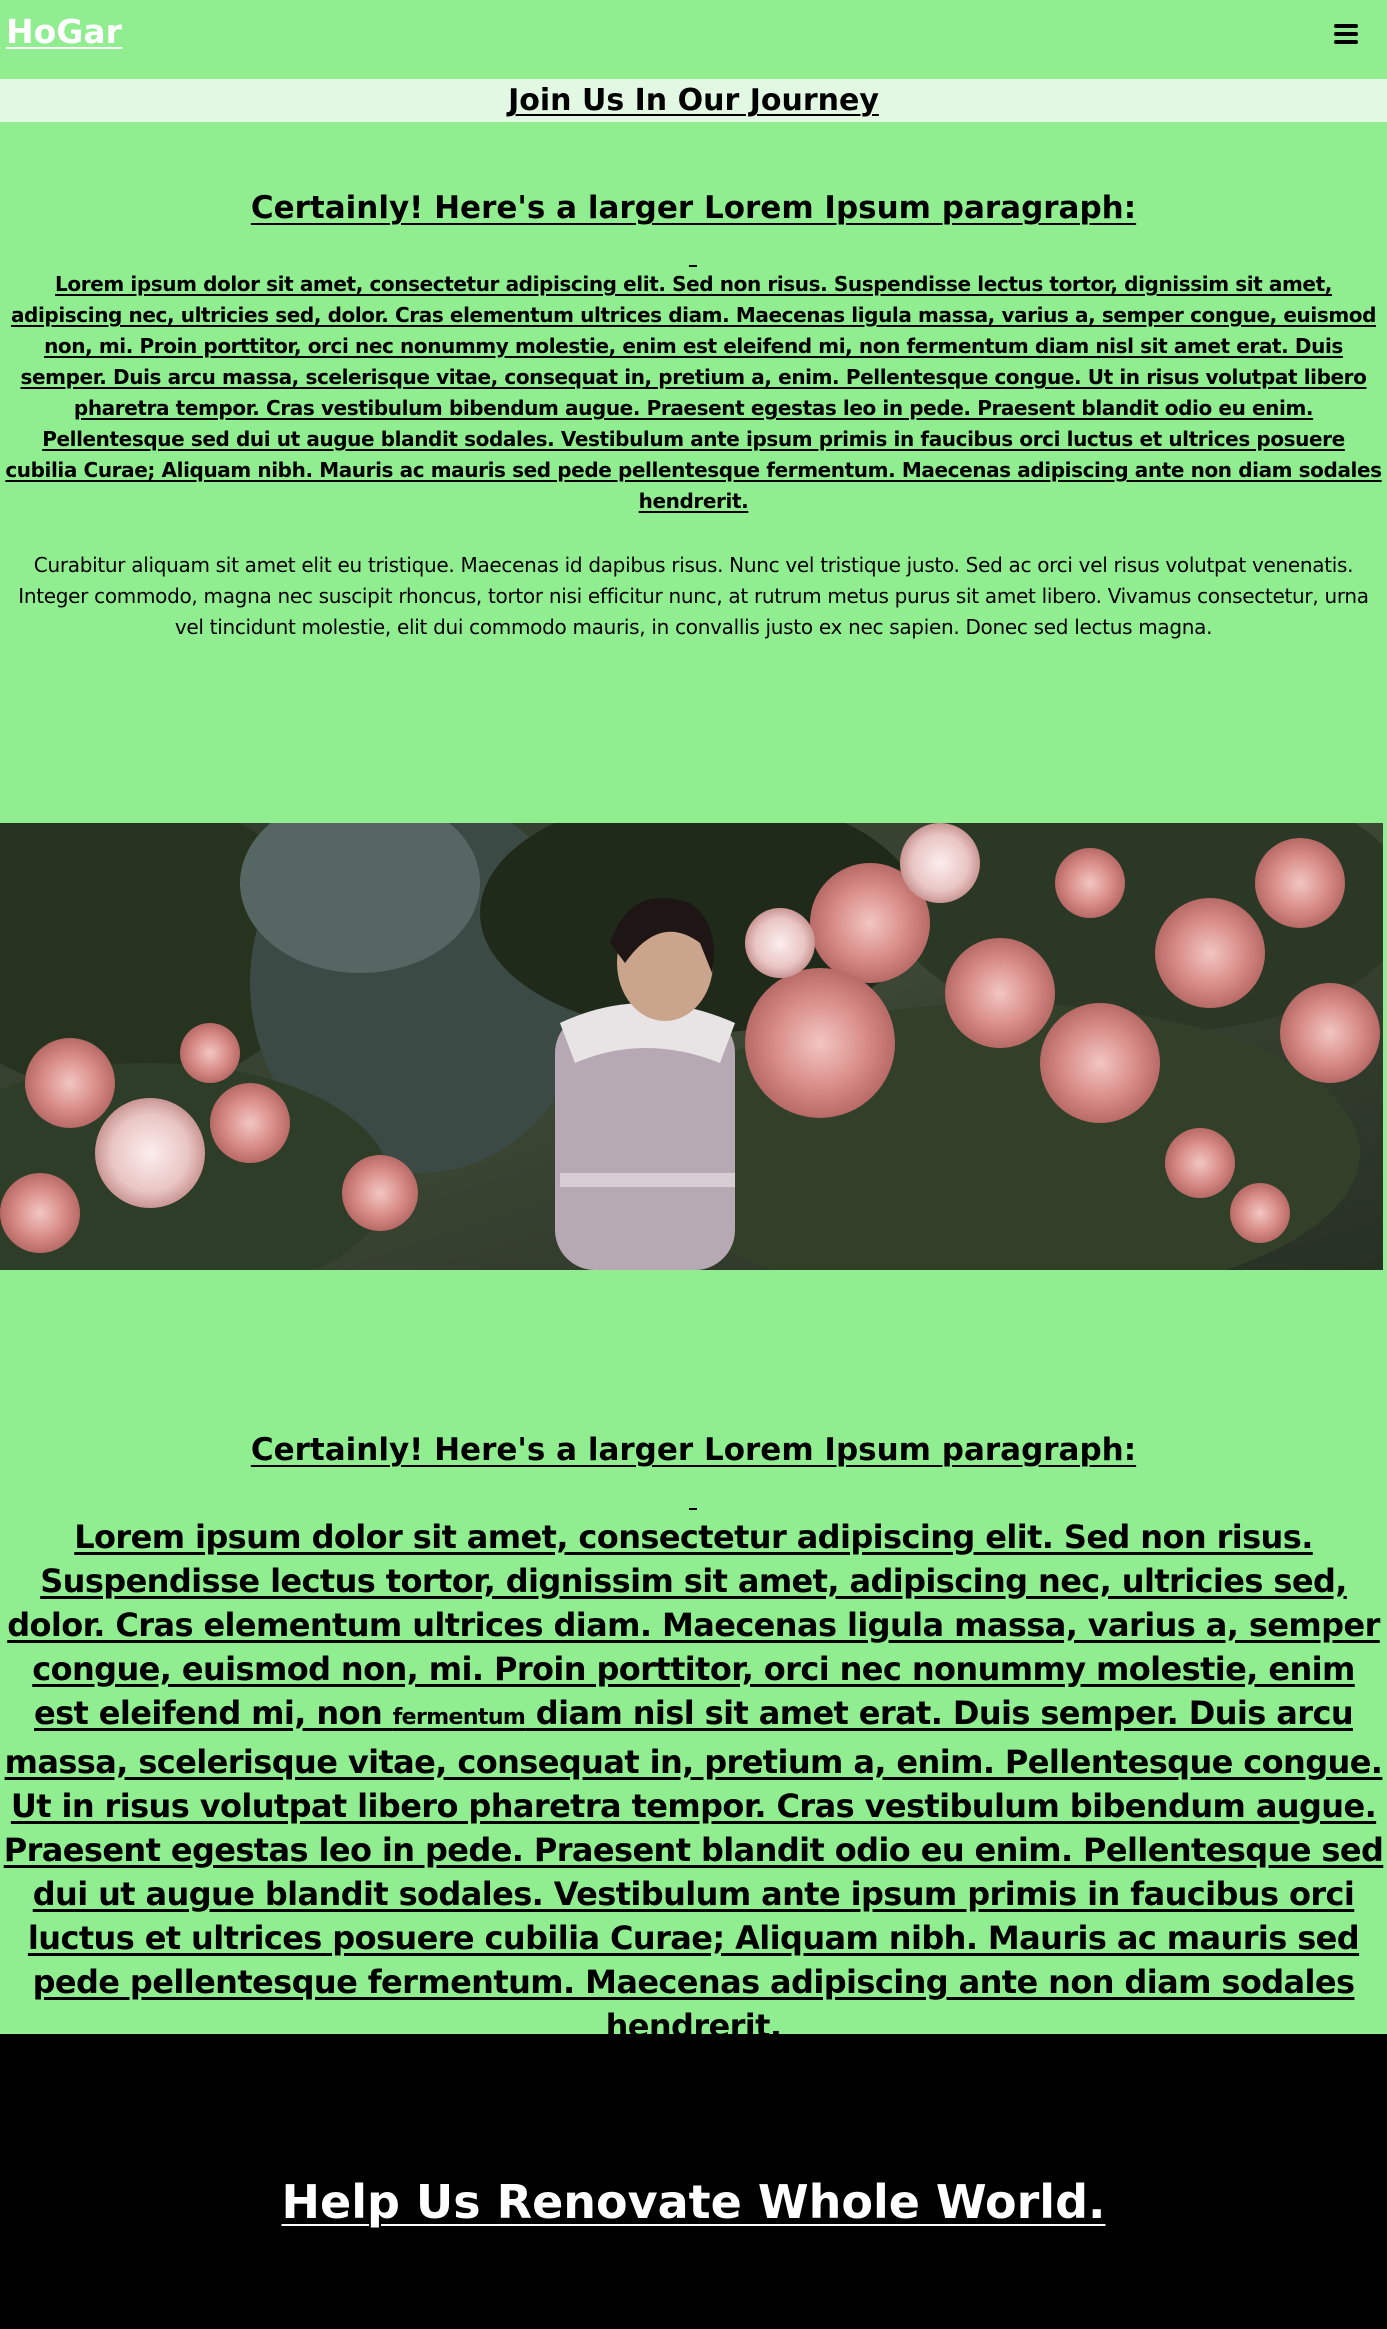  Describe the element at coordinates (693, 2202) in the screenshot. I see `footer-title: Help Us Renovate Whole World.` at that location.